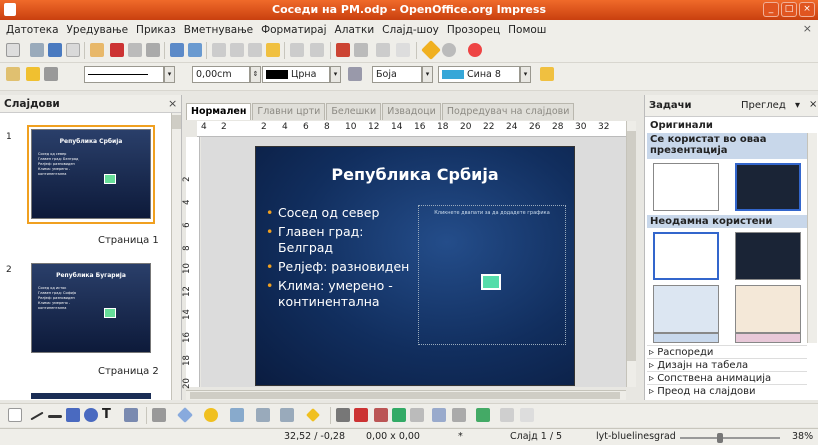  I want to click on spellcheck-icon, so click(177, 50).